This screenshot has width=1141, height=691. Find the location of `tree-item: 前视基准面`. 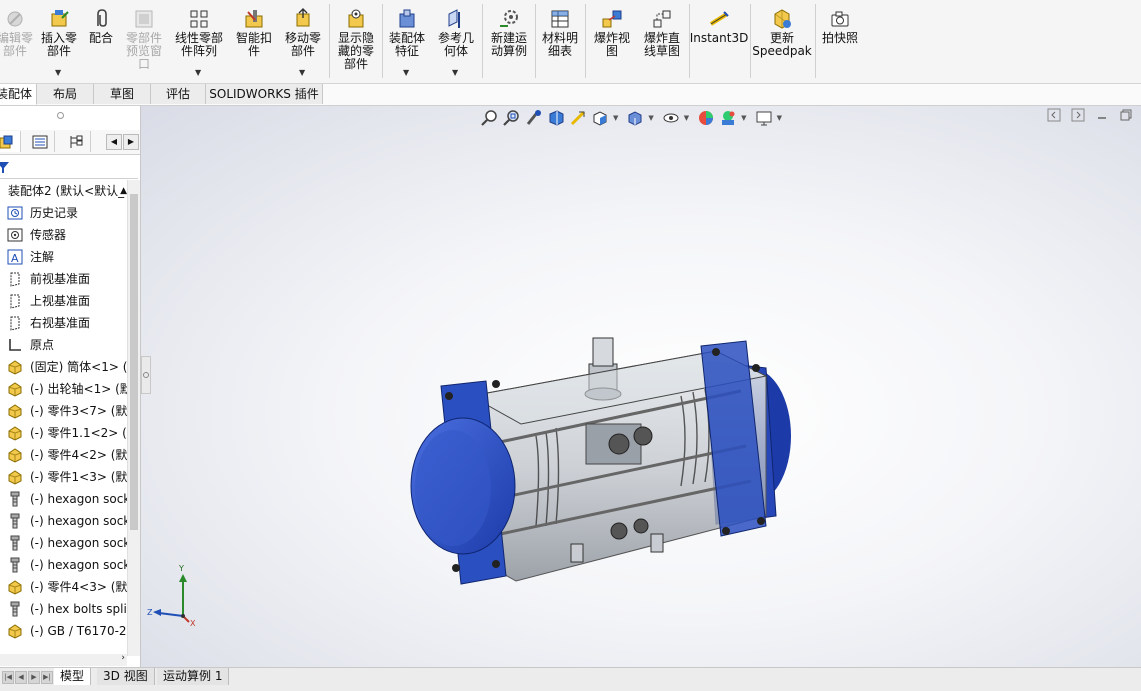

tree-item: 前视基准面 is located at coordinates (63, 279).